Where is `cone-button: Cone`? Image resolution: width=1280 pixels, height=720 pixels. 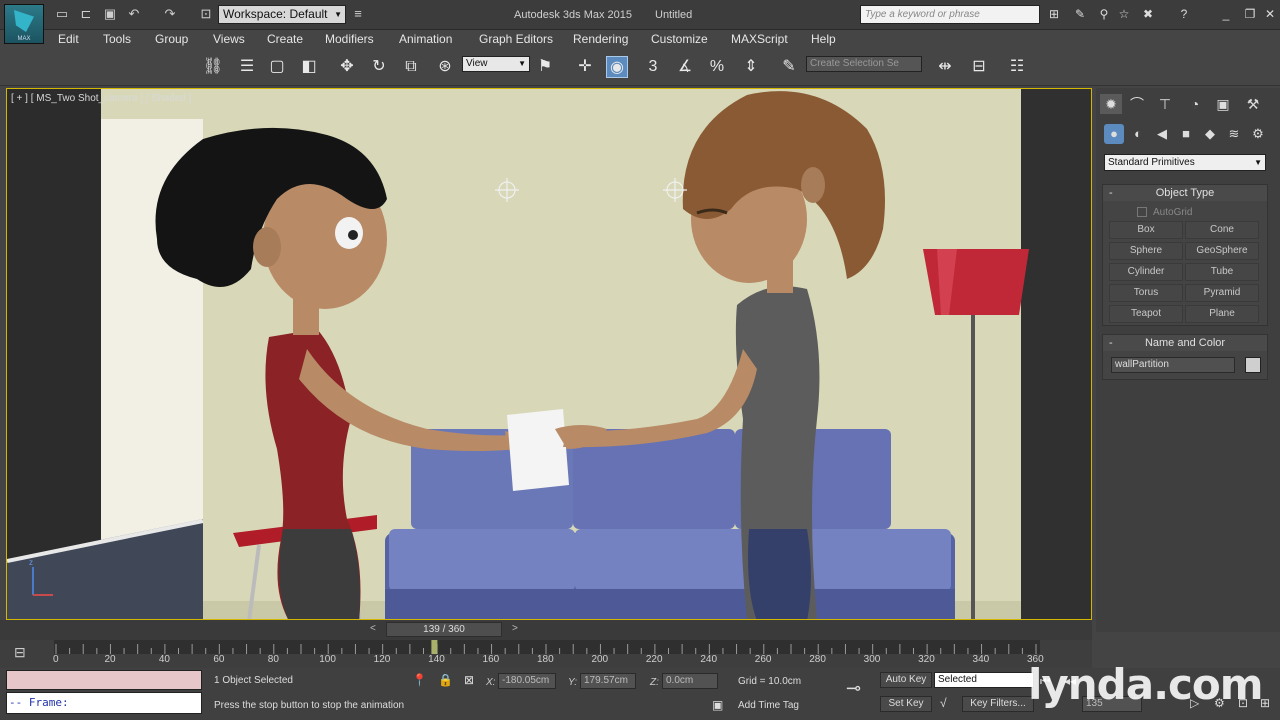 cone-button: Cone is located at coordinates (1222, 230).